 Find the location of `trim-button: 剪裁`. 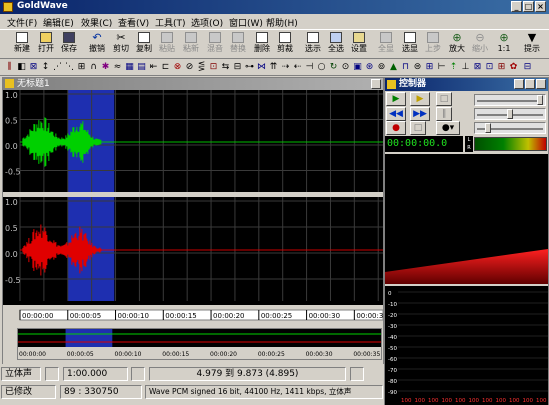

trim-button: 剪裁 is located at coordinates (285, 45).